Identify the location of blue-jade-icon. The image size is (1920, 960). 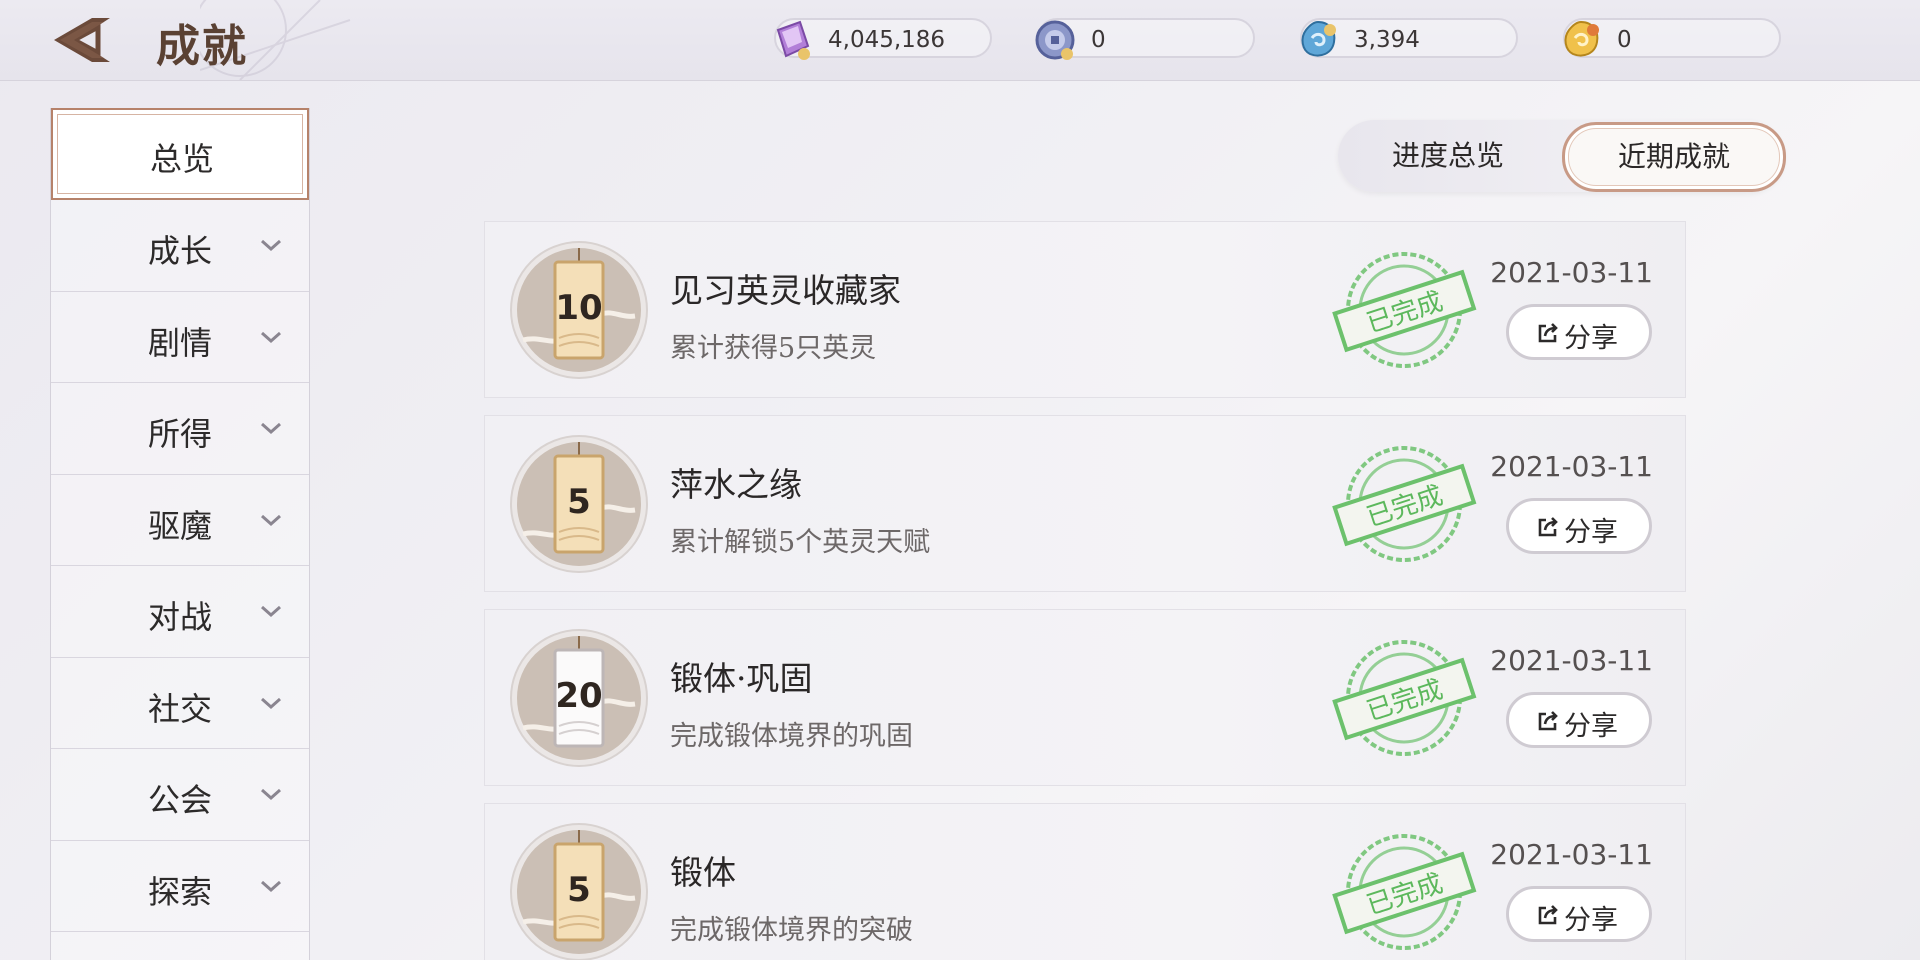
(1318, 38).